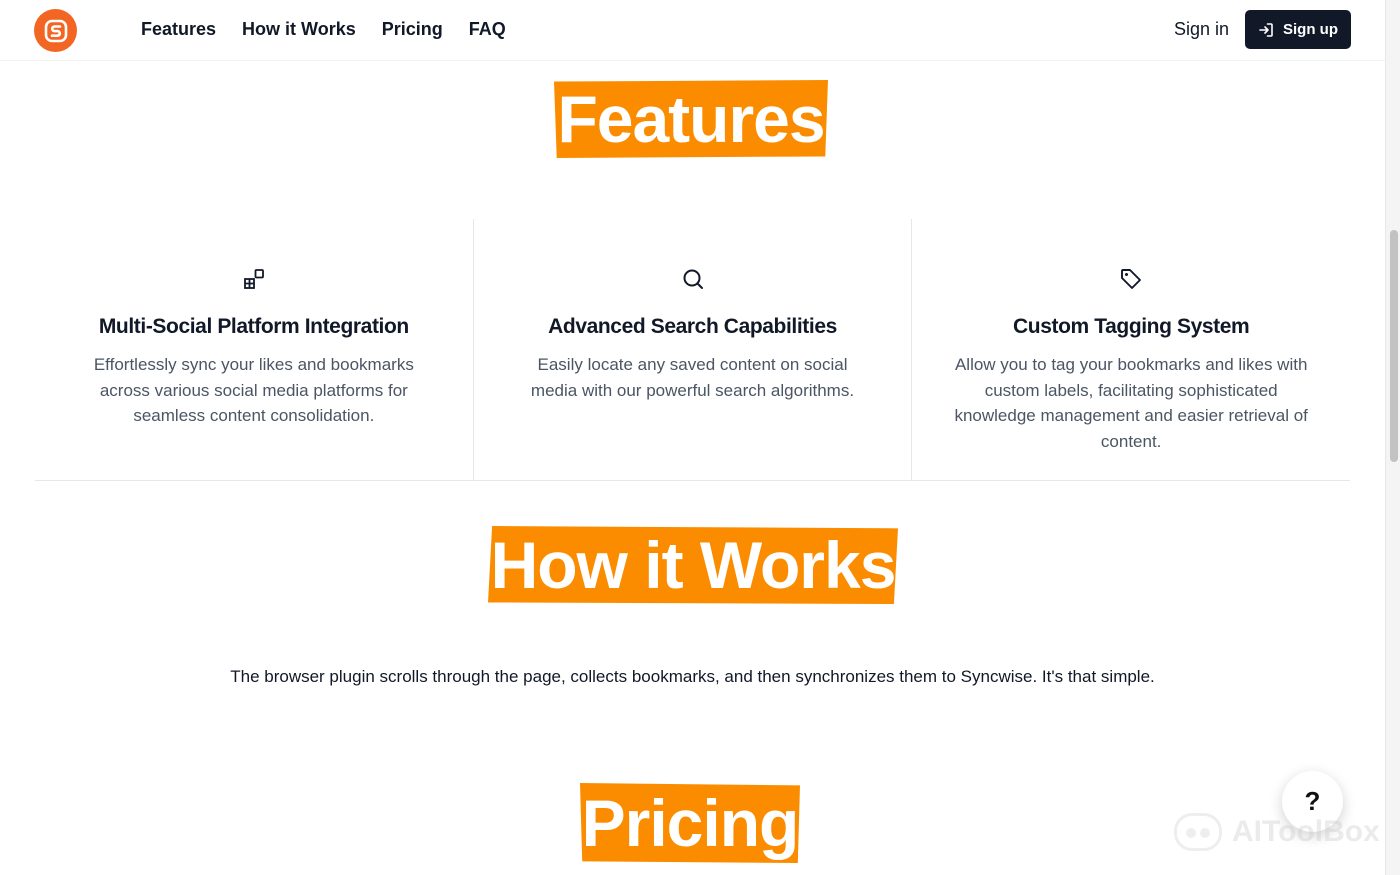  Describe the element at coordinates (178, 29) in the screenshot. I see `nav-link-features: Features` at that location.